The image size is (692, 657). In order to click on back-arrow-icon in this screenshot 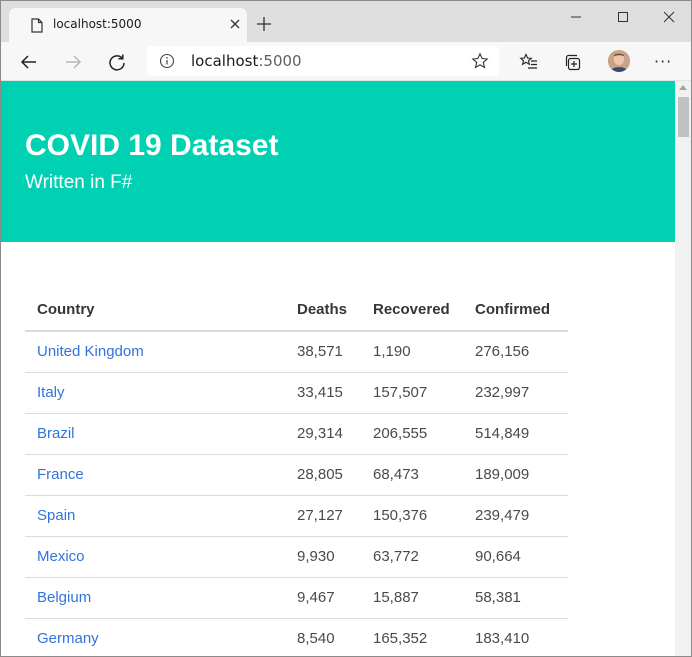, I will do `click(29, 62)`.